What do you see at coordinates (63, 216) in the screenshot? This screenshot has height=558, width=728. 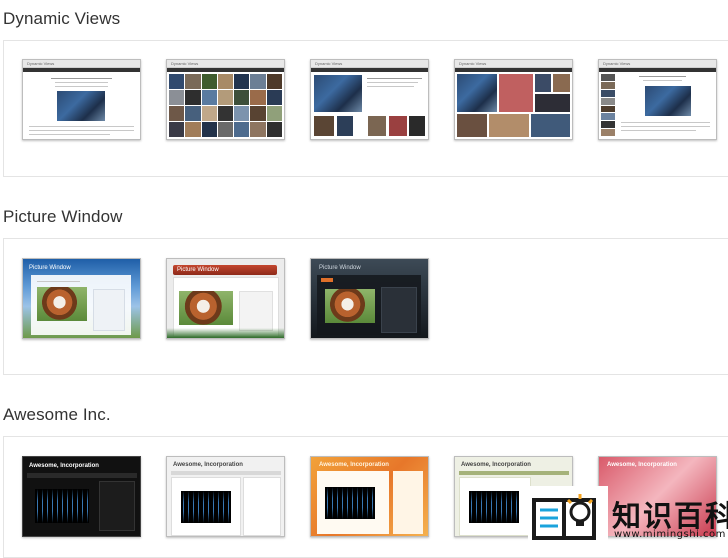 I see `section-title-picture-window: Picture Window` at bounding box center [63, 216].